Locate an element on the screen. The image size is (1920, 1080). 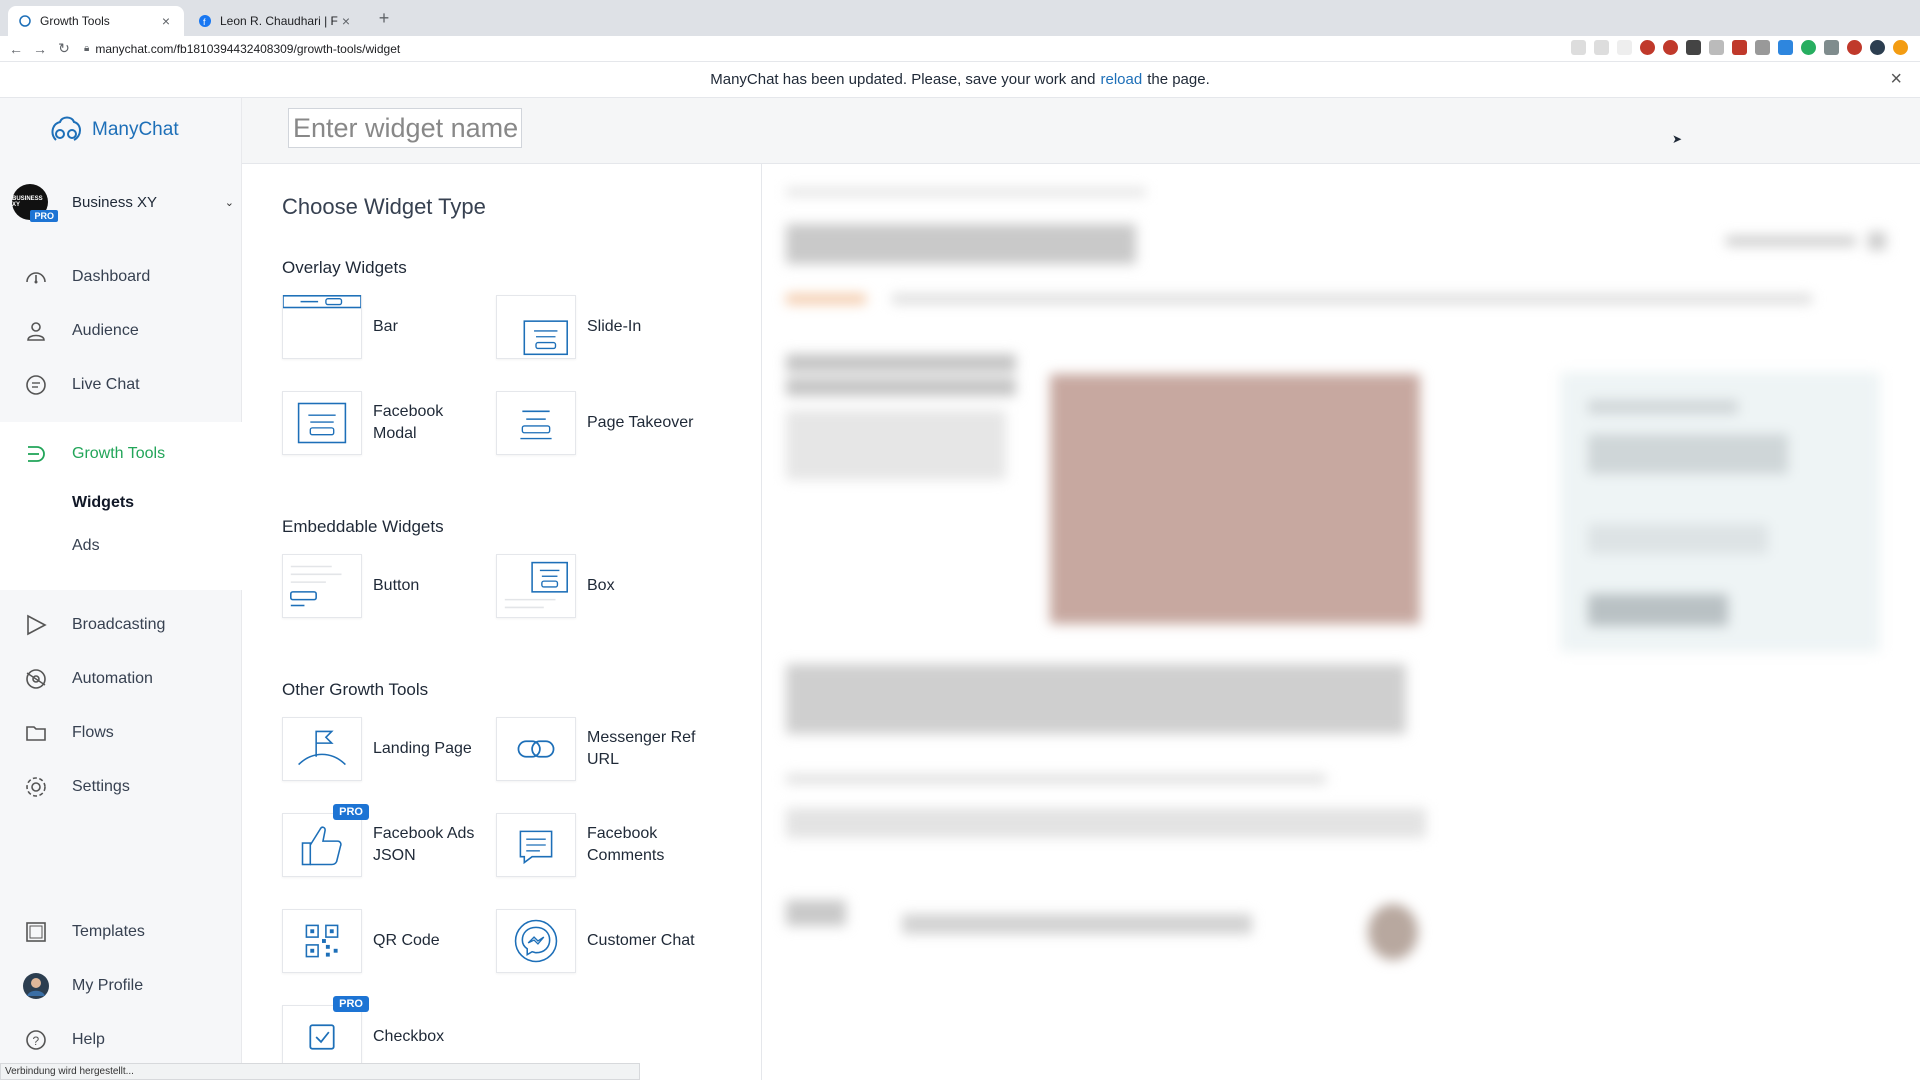
sidebar-item-settings: Settings is located at coordinates (121, 787).